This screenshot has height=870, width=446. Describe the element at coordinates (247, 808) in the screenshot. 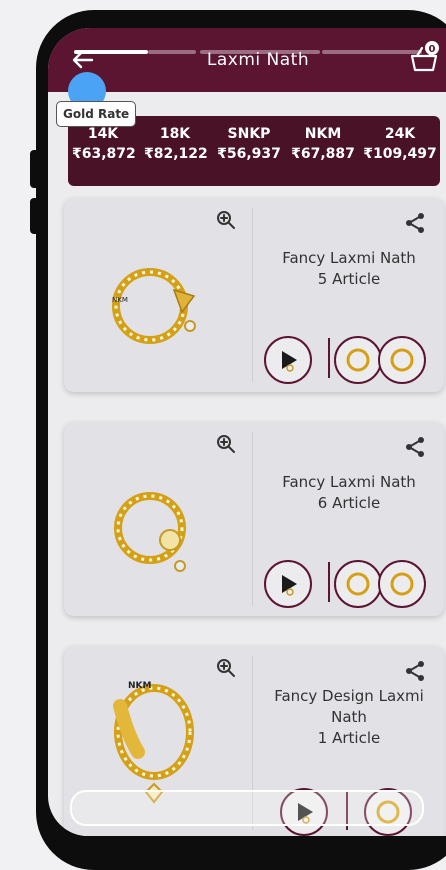

I see `floating-bottom-bar` at that location.